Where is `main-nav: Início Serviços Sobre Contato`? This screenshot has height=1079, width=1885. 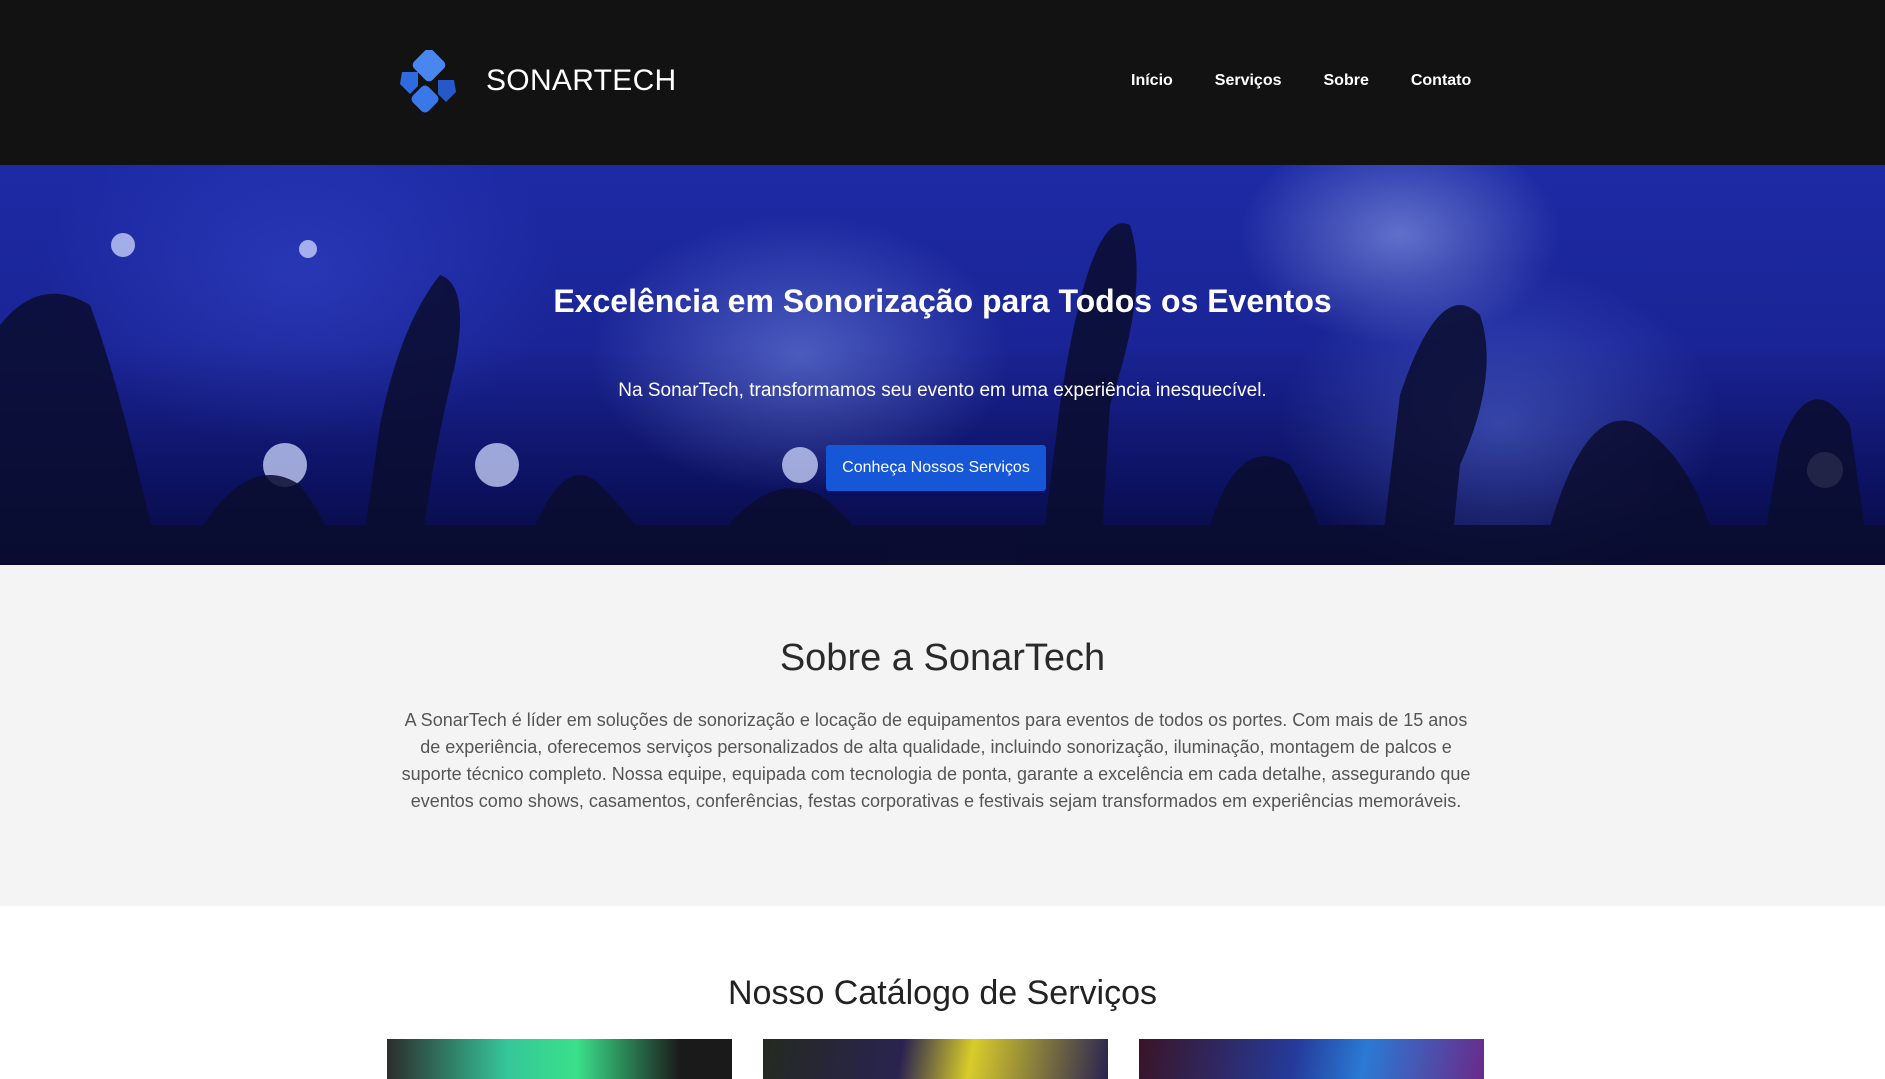 main-nav: Início Serviços Sobre Contato is located at coordinates (1322, 81).